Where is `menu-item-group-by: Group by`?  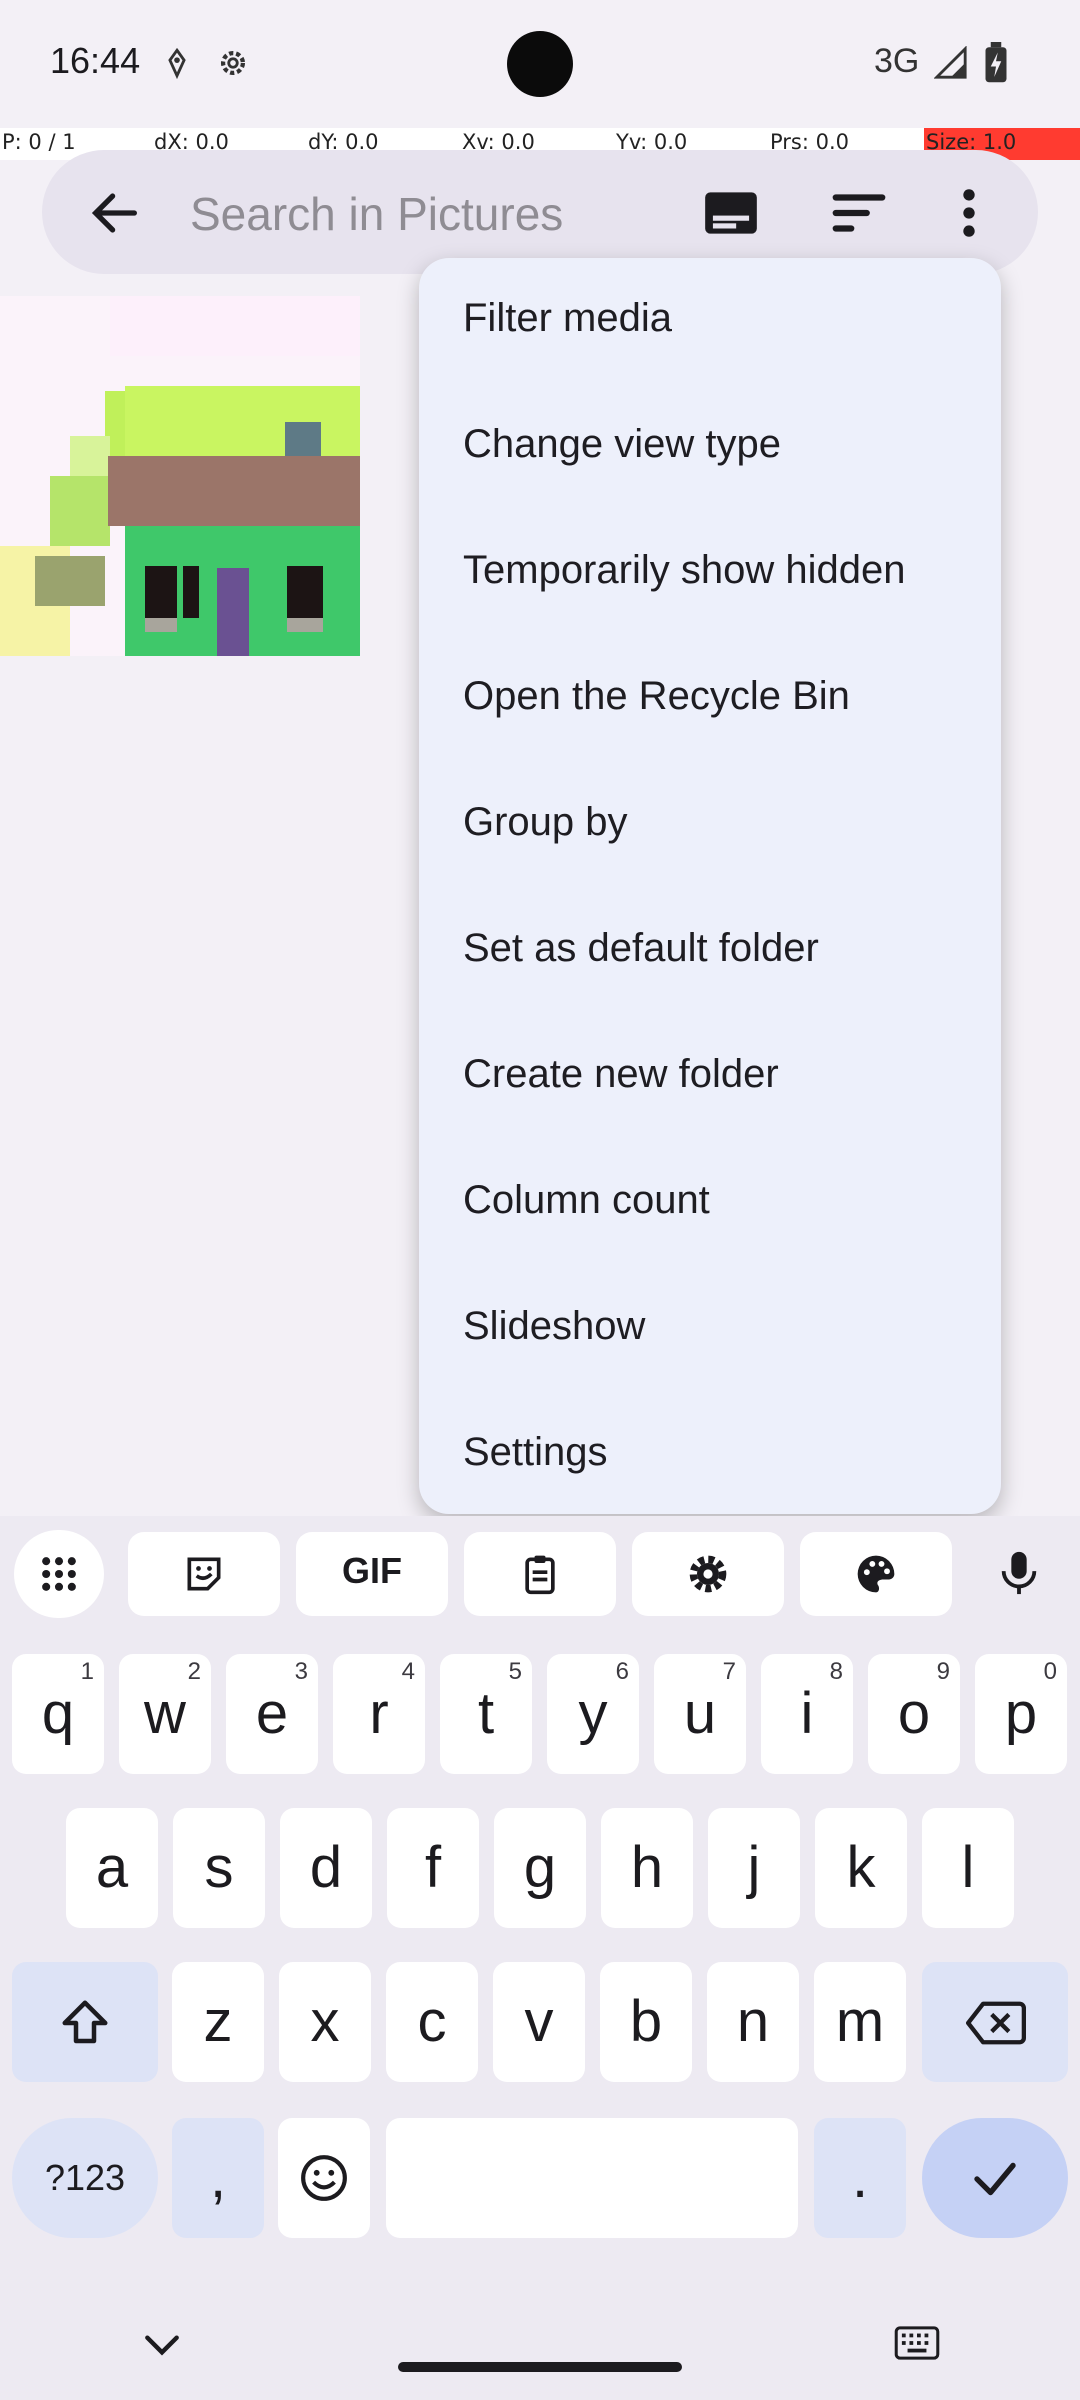
menu-item-group-by: Group by is located at coordinates (710, 825).